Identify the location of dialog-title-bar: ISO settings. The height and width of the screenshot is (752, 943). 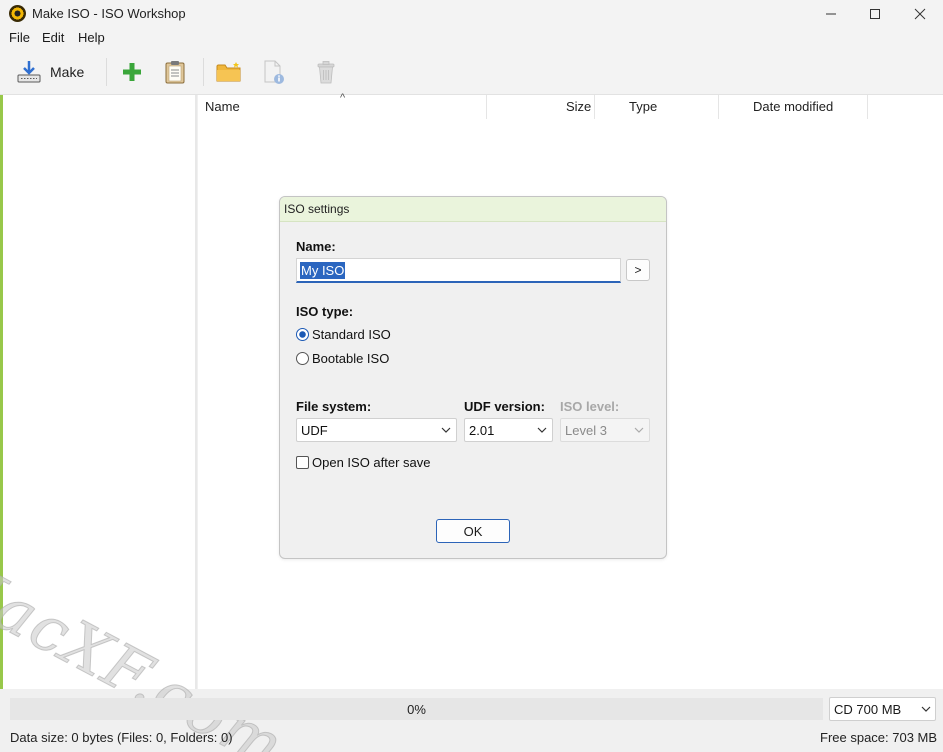
(473, 209).